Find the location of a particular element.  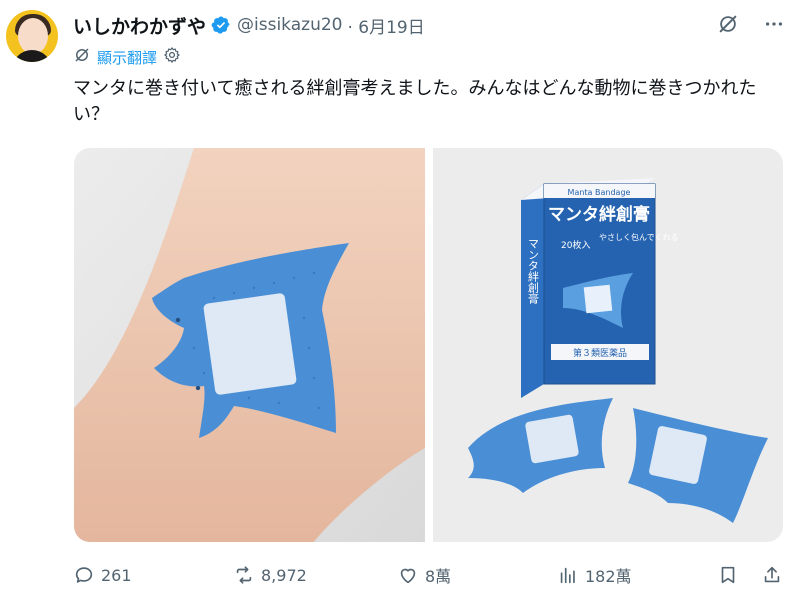

share-button is located at coordinates (772, 575).